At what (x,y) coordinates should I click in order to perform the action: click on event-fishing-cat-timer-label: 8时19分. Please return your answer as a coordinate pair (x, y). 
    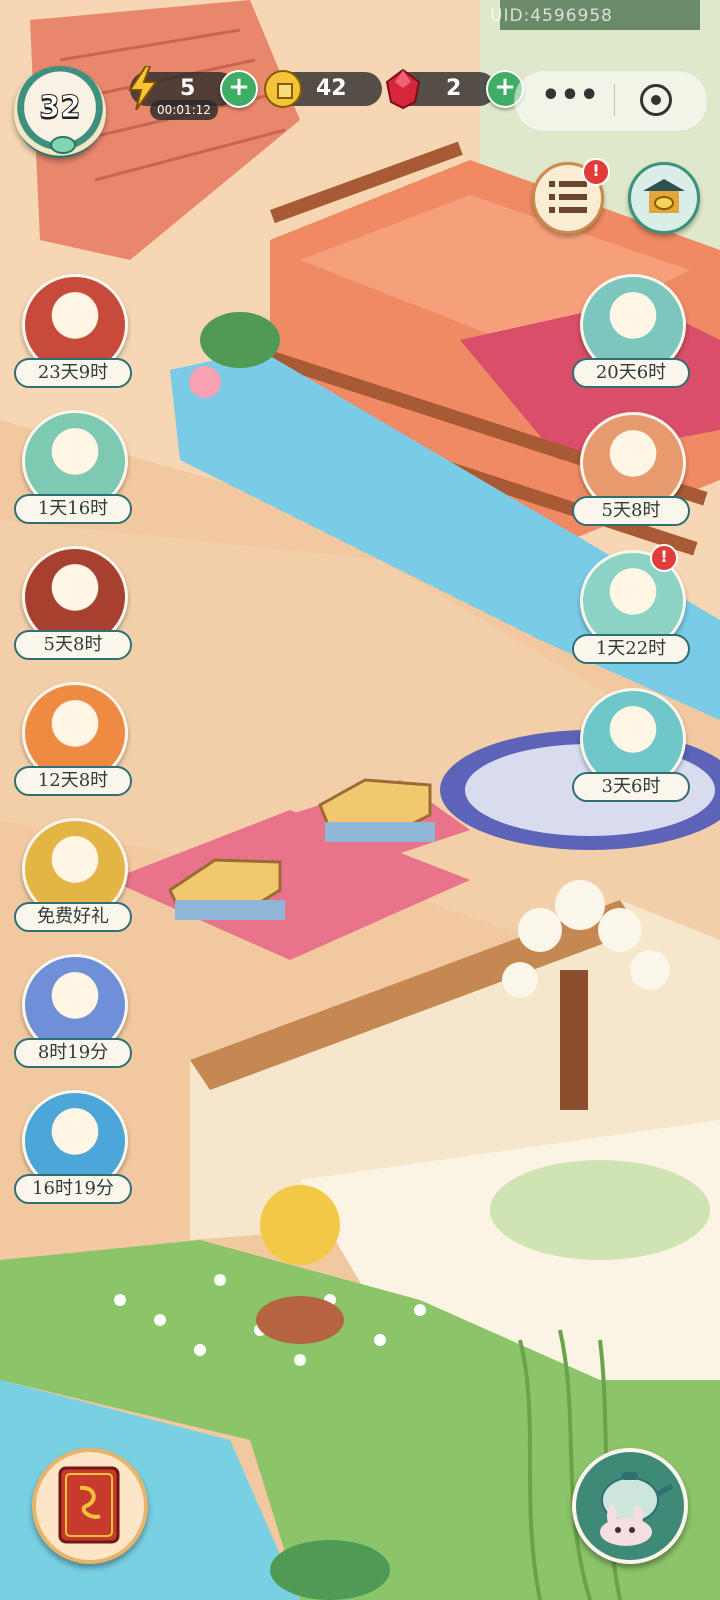
    Looking at the image, I should click on (73, 1053).